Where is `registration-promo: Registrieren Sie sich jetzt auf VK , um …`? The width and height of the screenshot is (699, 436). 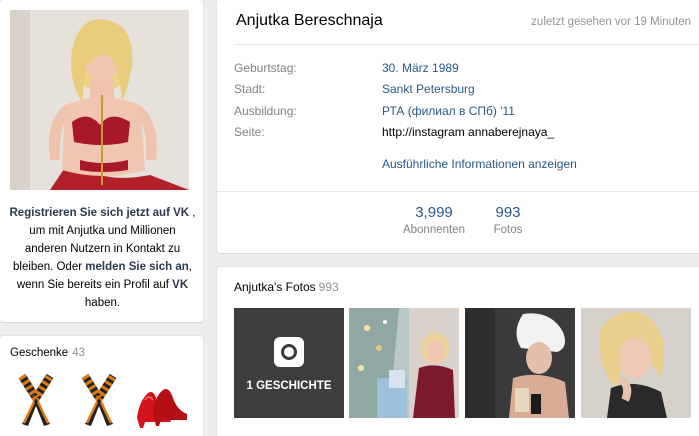
registration-promo: Registrieren Sie sich jetzt auf VK , um … is located at coordinates (102, 258).